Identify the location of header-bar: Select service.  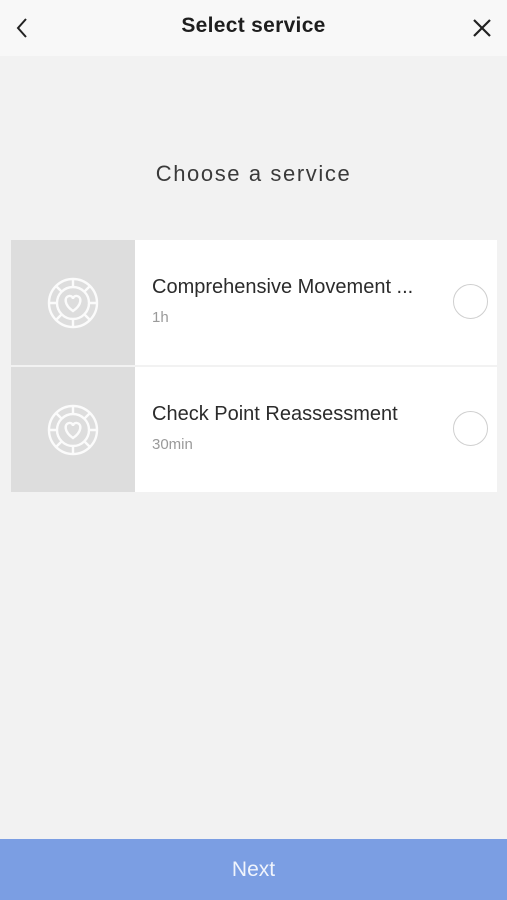
(253, 28).